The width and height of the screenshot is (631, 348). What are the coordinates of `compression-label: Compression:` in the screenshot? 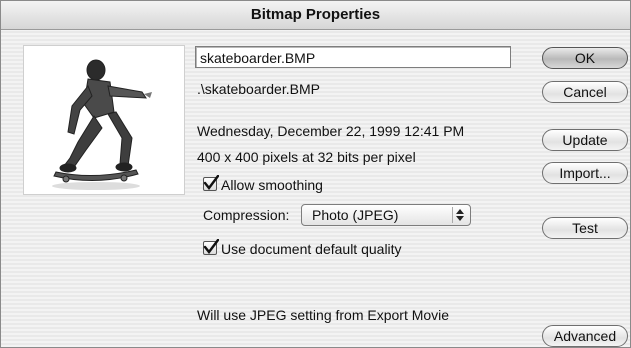 It's located at (246, 215).